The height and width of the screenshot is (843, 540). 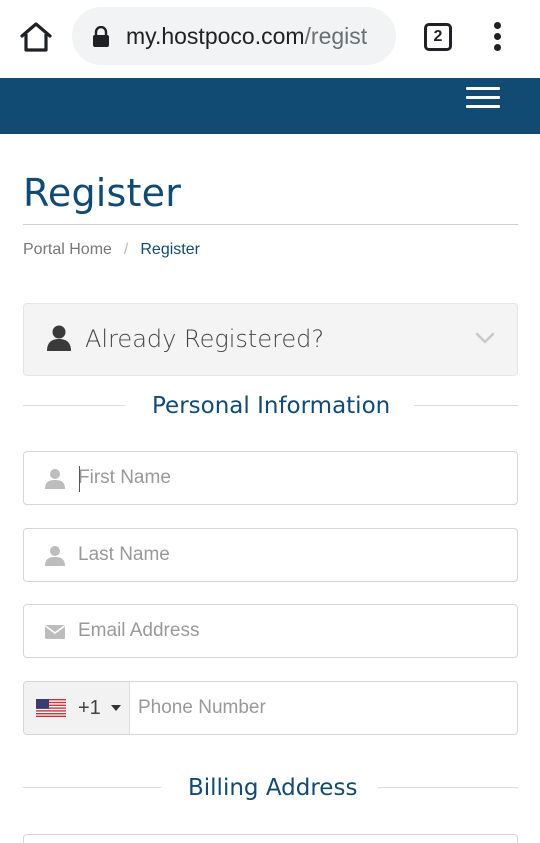 I want to click on home-button, so click(x=36, y=37).